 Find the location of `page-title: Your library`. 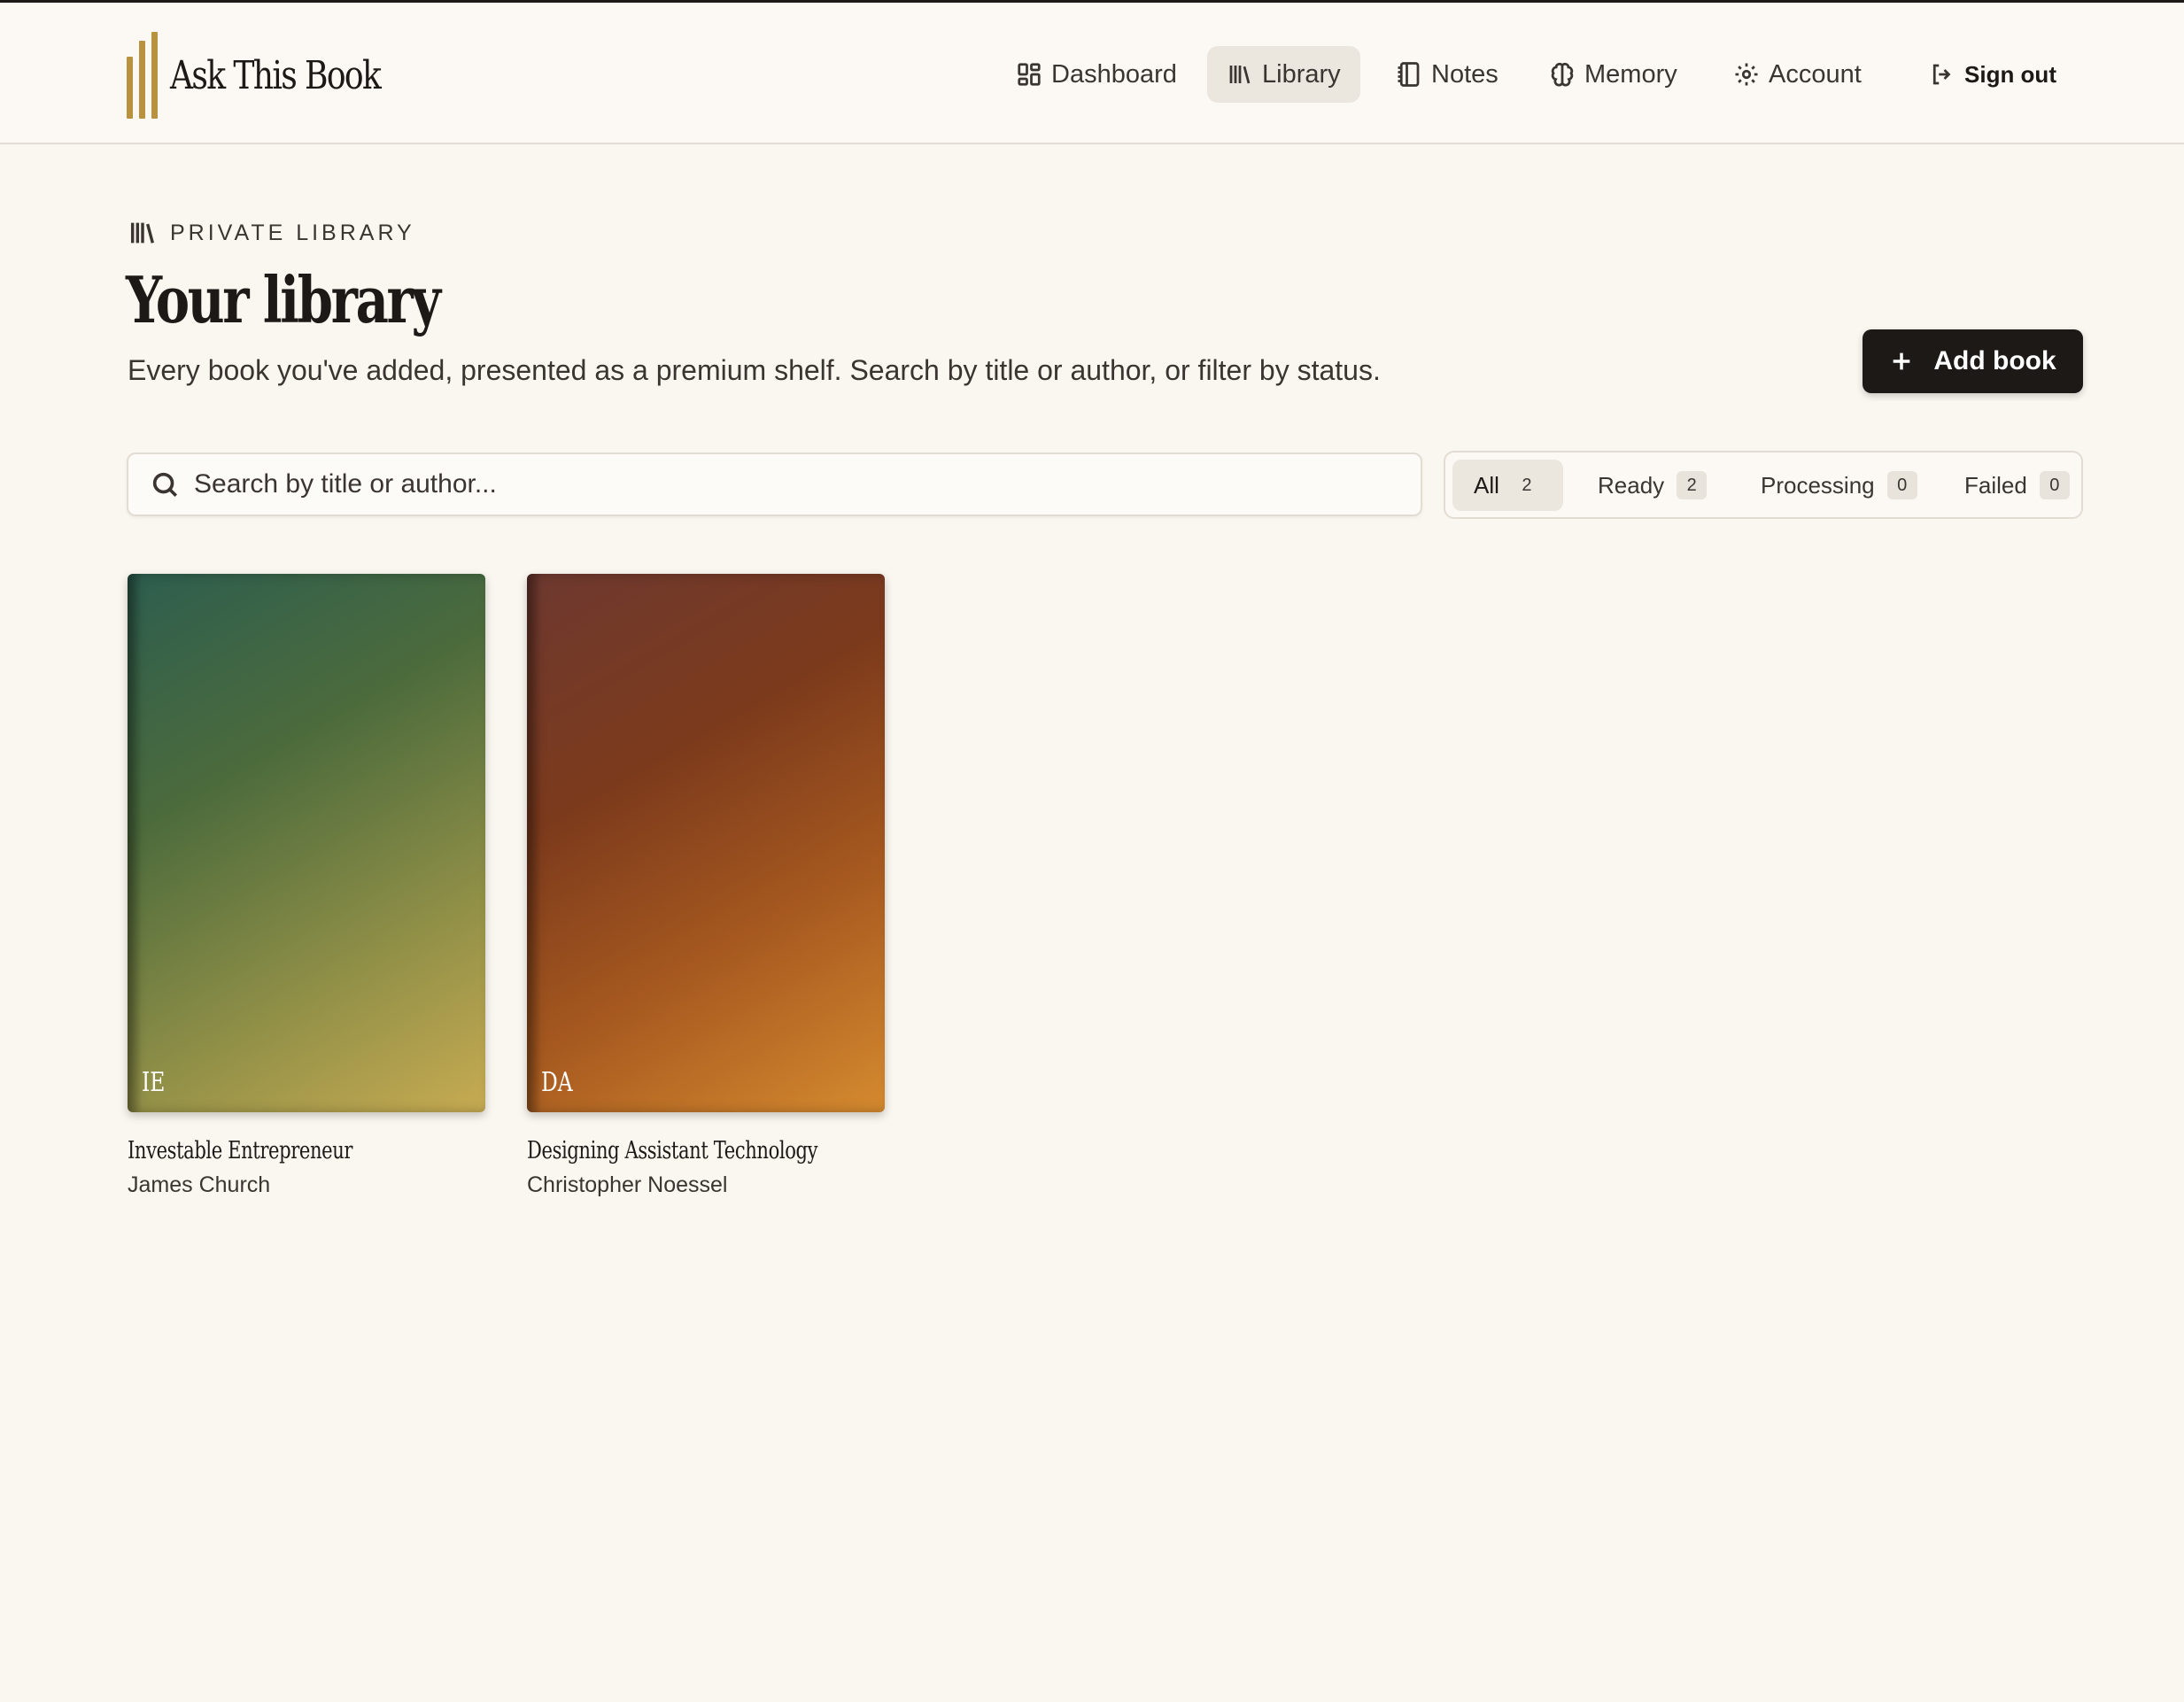

page-title: Your library is located at coordinates (283, 299).